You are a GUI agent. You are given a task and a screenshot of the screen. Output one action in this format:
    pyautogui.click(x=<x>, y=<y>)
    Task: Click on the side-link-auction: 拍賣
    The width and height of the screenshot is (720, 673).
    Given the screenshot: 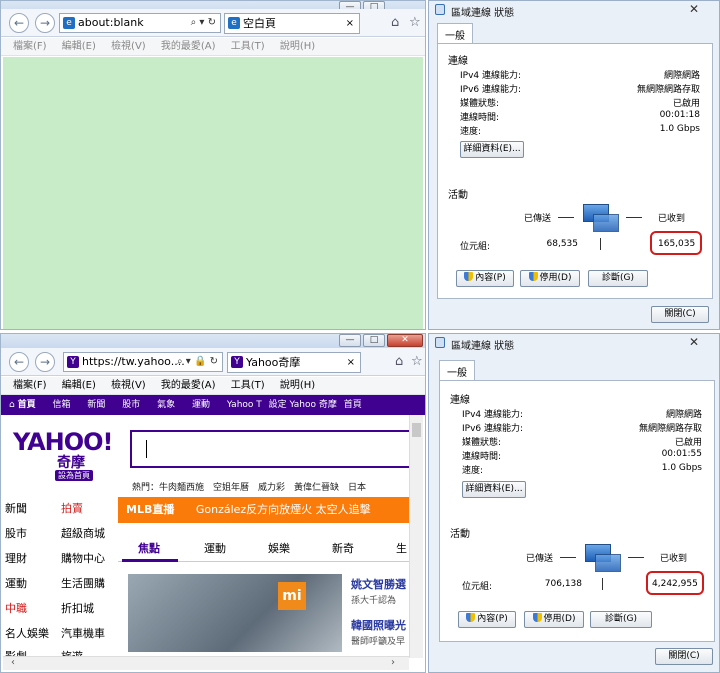 What is the action you would take?
    pyautogui.click(x=72, y=508)
    